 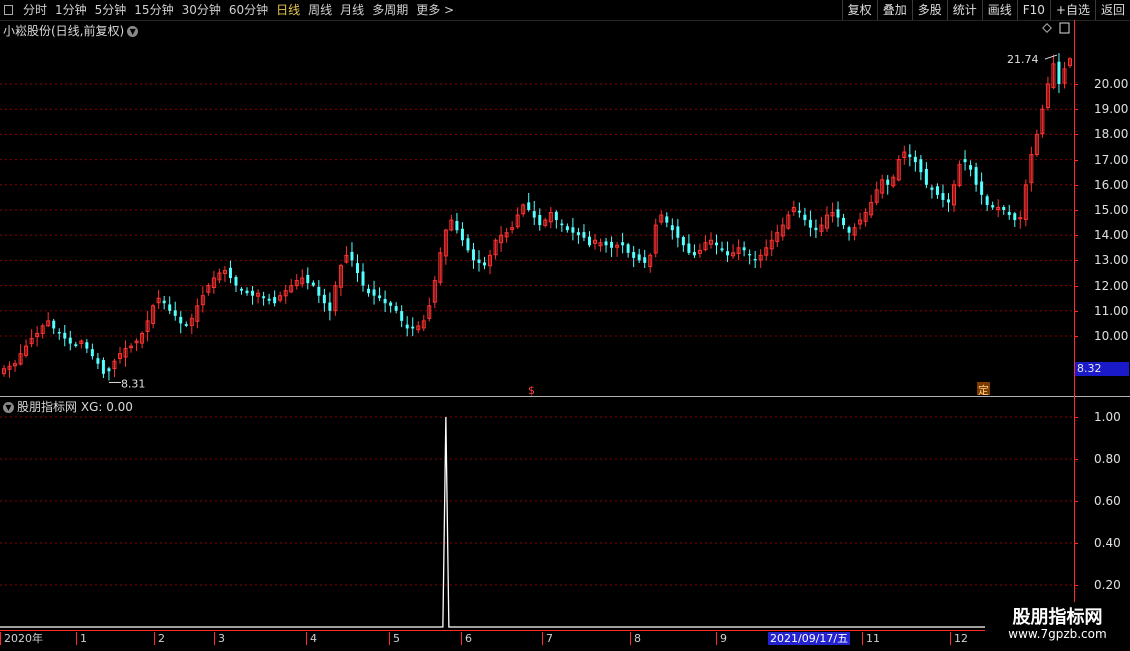 I want to click on low-price-label: 8.31, so click(x=133, y=383).